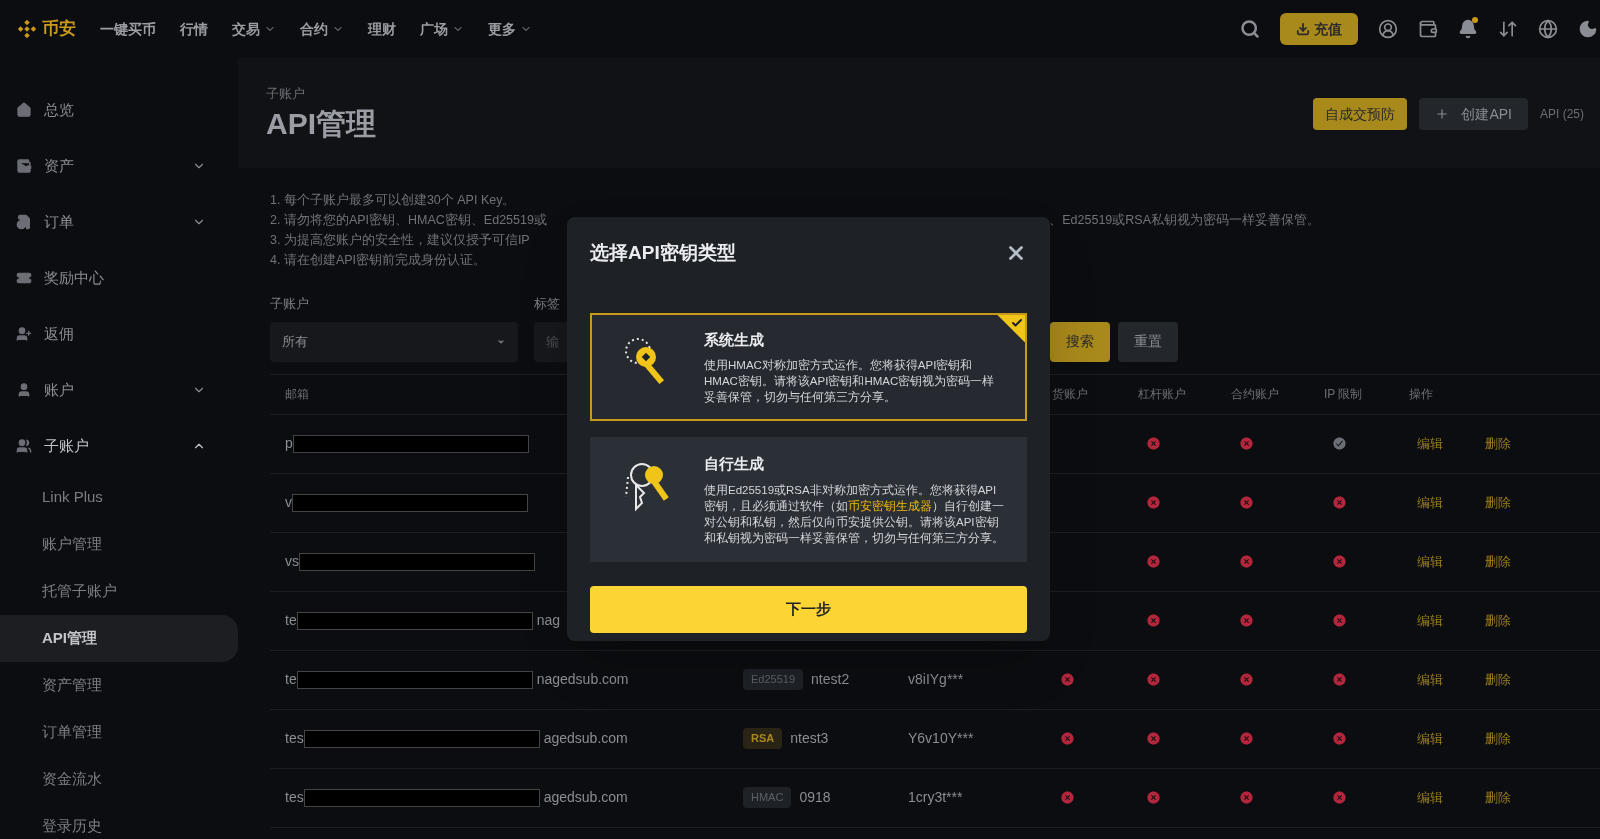 This screenshot has height=839, width=1600. Describe the element at coordinates (394, 341) in the screenshot. I see `account-select: 所有` at that location.